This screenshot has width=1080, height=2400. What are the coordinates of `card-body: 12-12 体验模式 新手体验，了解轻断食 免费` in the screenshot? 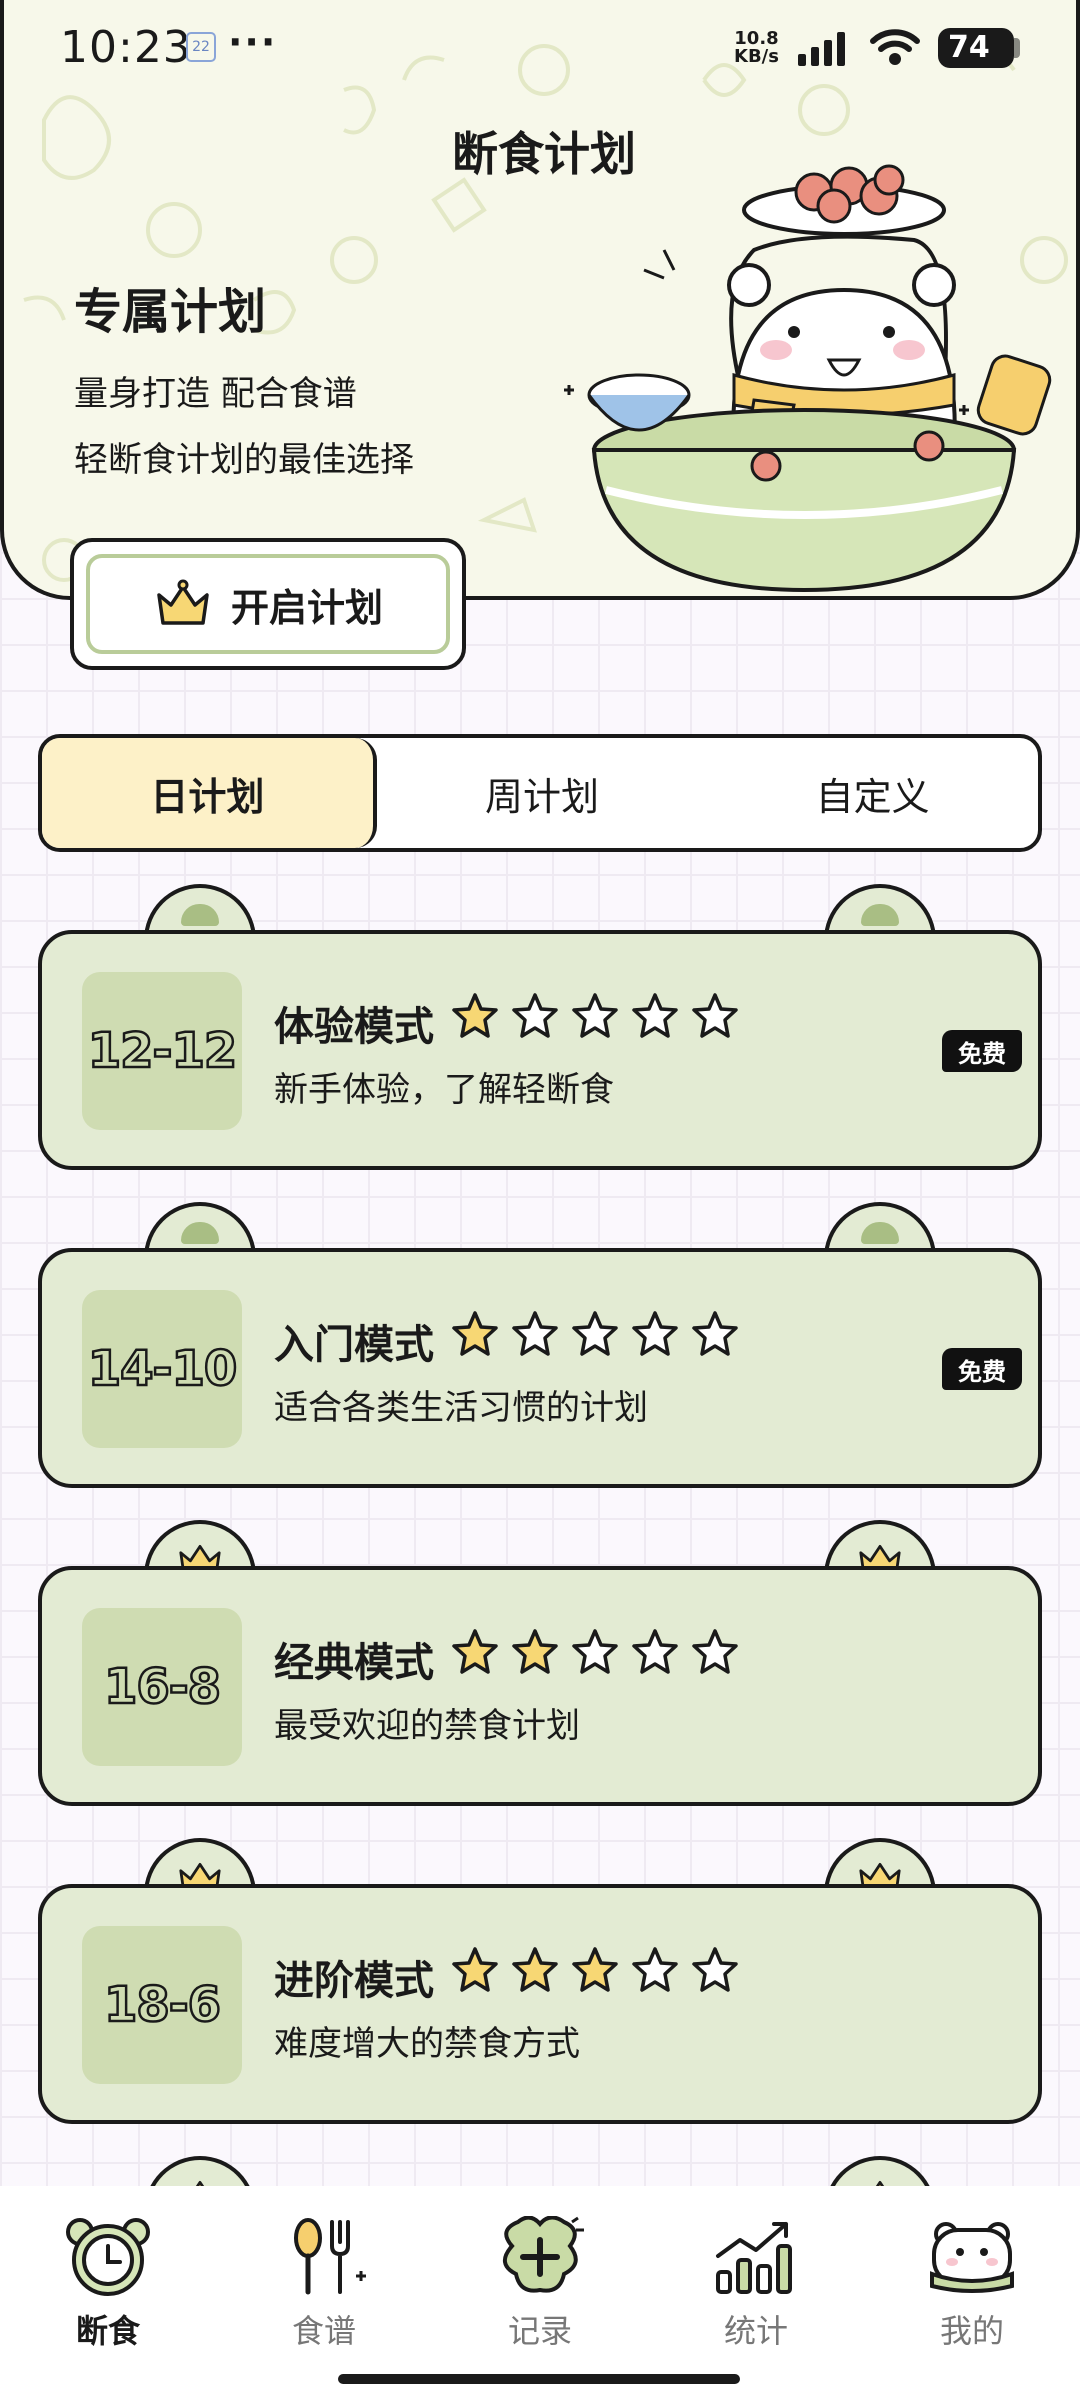 It's located at (540, 1050).